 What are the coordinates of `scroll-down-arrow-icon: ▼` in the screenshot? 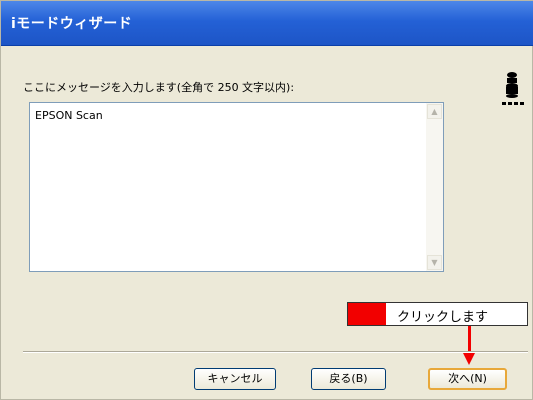 It's located at (434, 262).